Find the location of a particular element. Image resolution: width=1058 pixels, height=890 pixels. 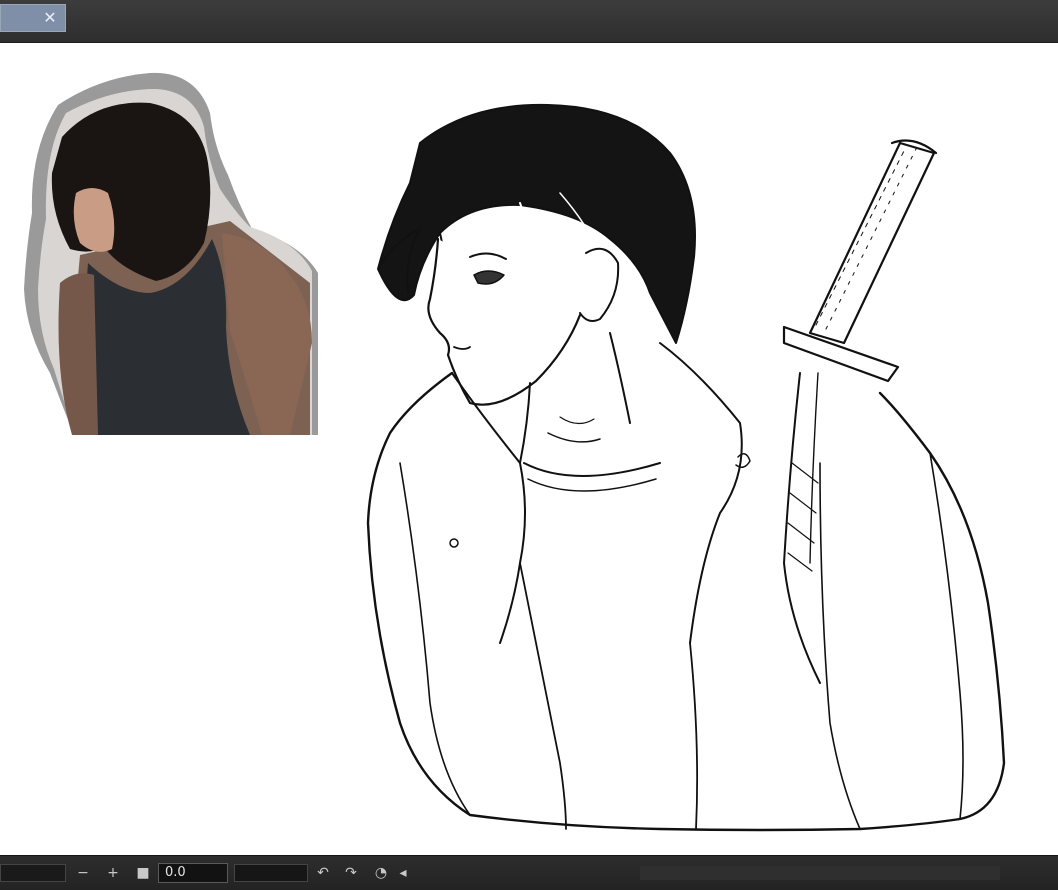

zoom-slider is located at coordinates (33, 873).